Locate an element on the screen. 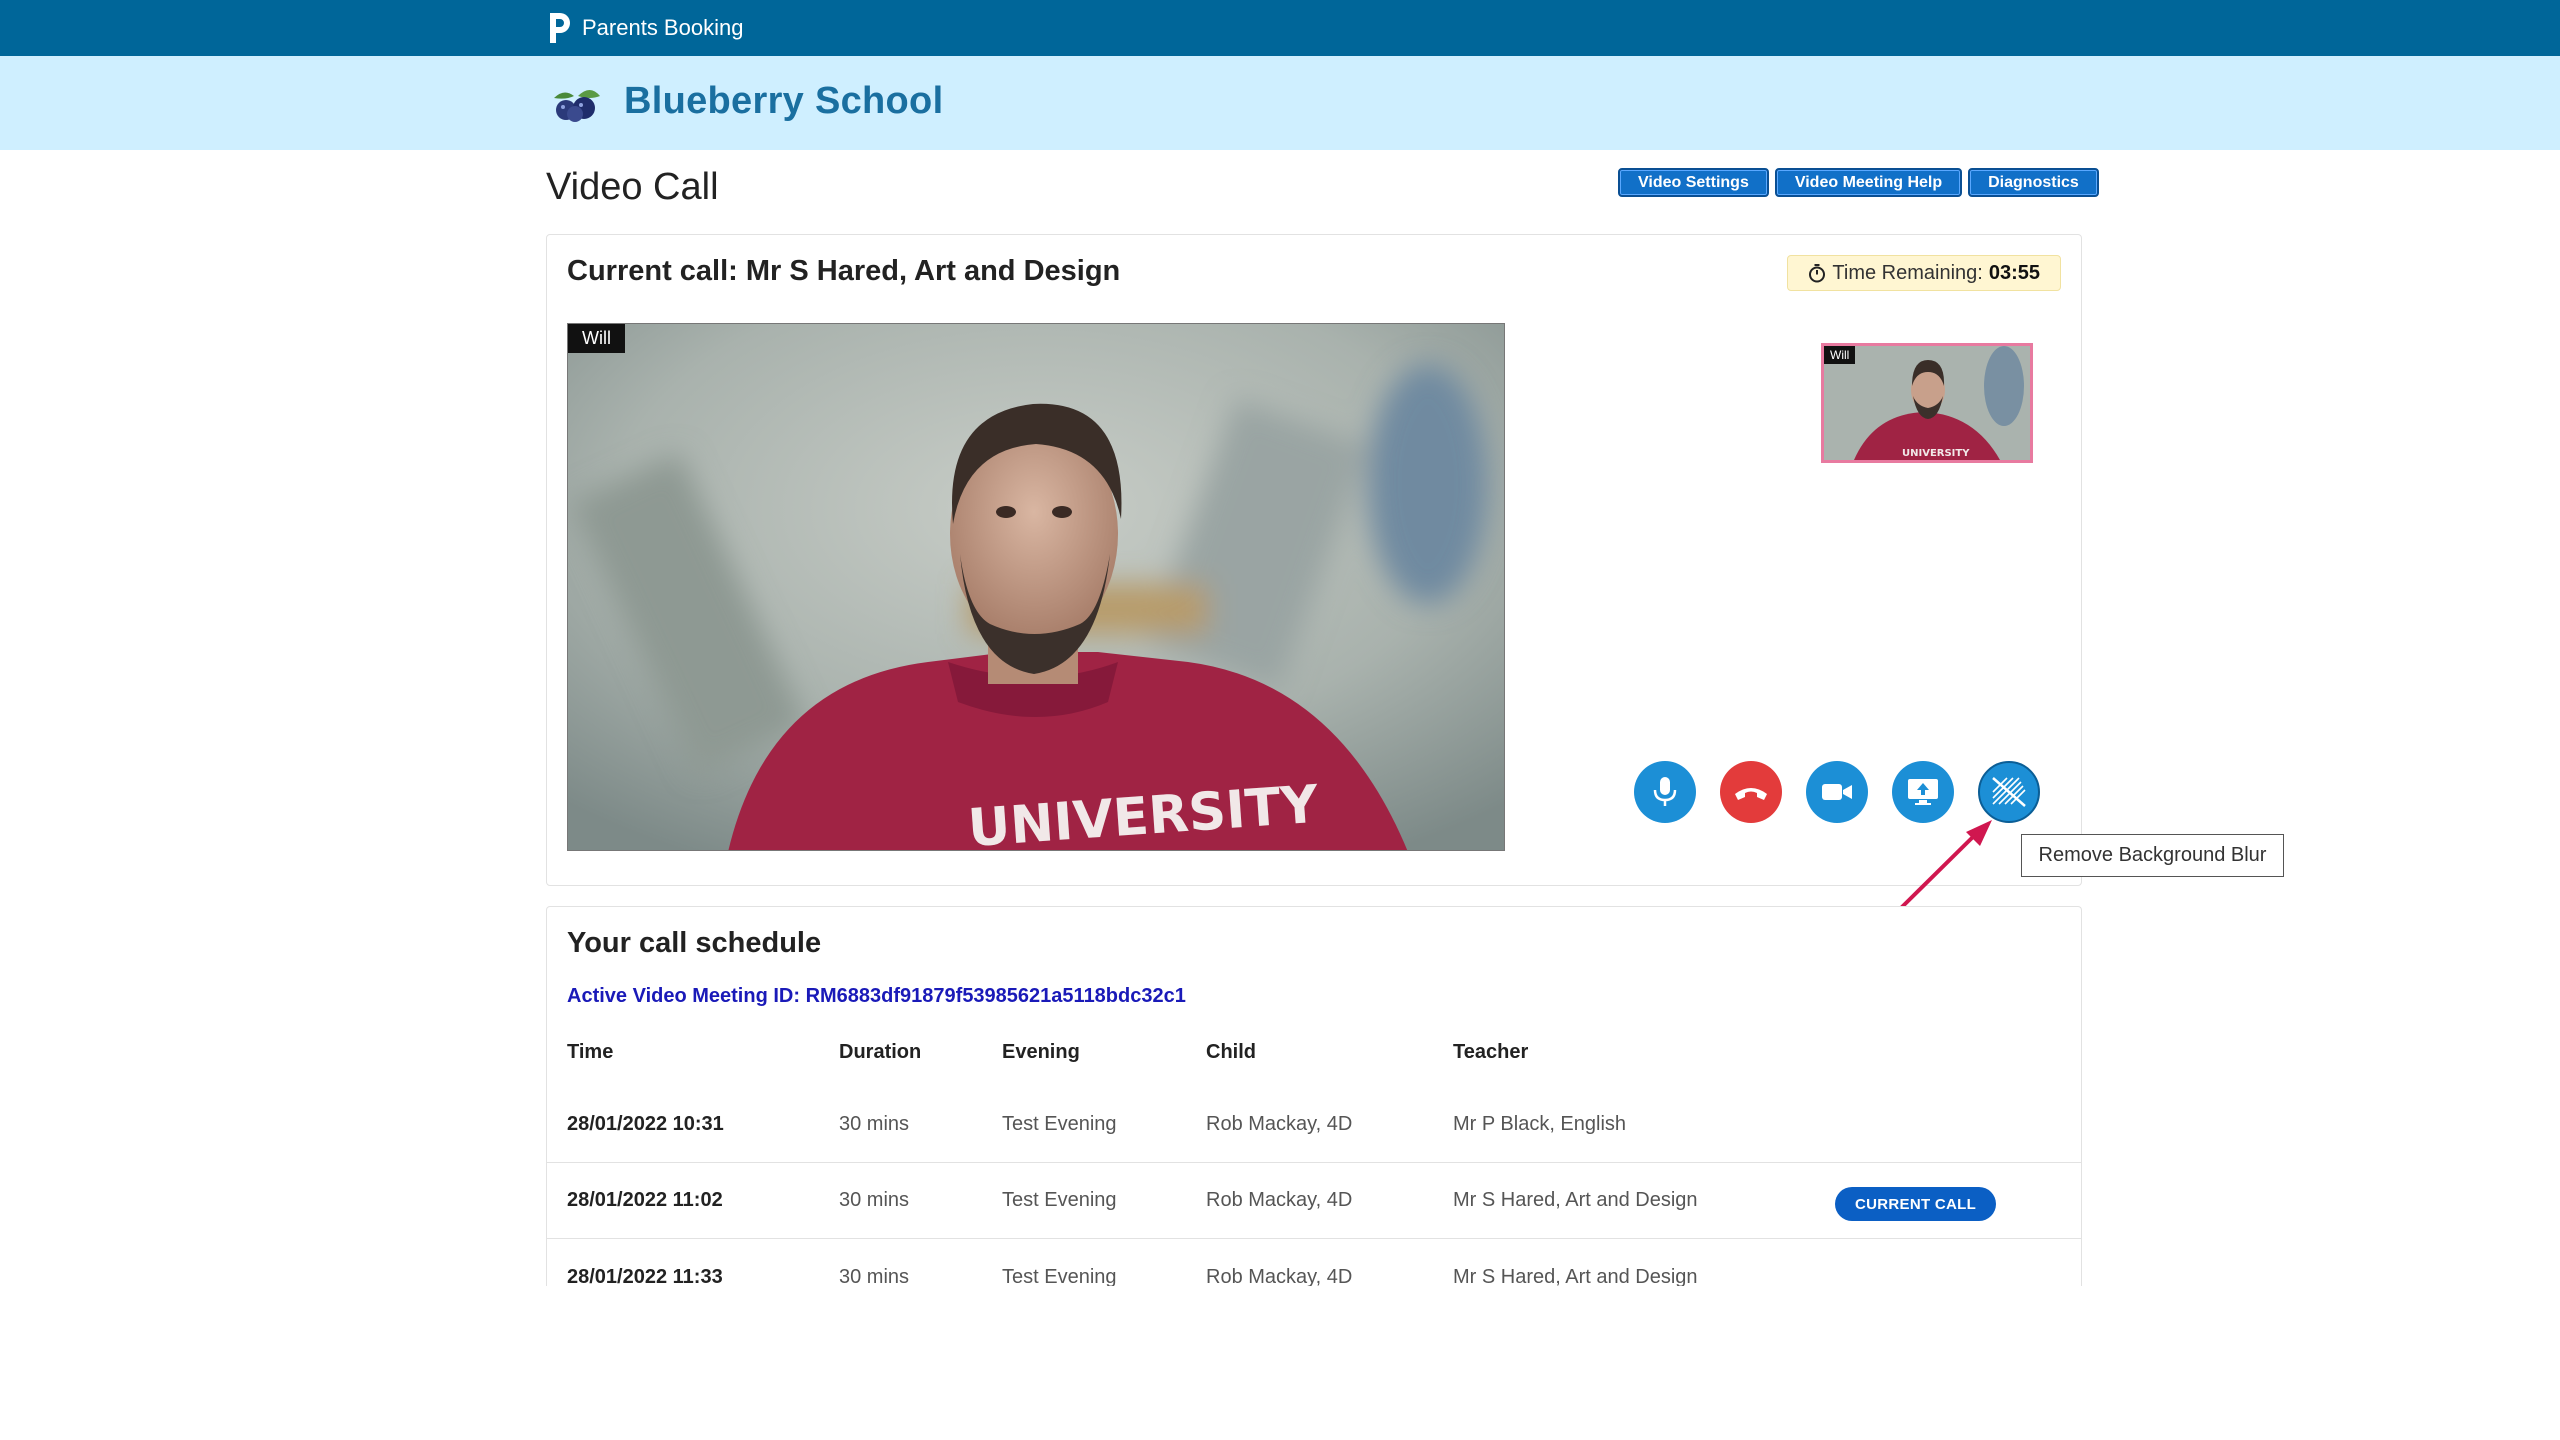 The image size is (2560, 1440). call-schedule-title: Your call schedule is located at coordinates (694, 943).